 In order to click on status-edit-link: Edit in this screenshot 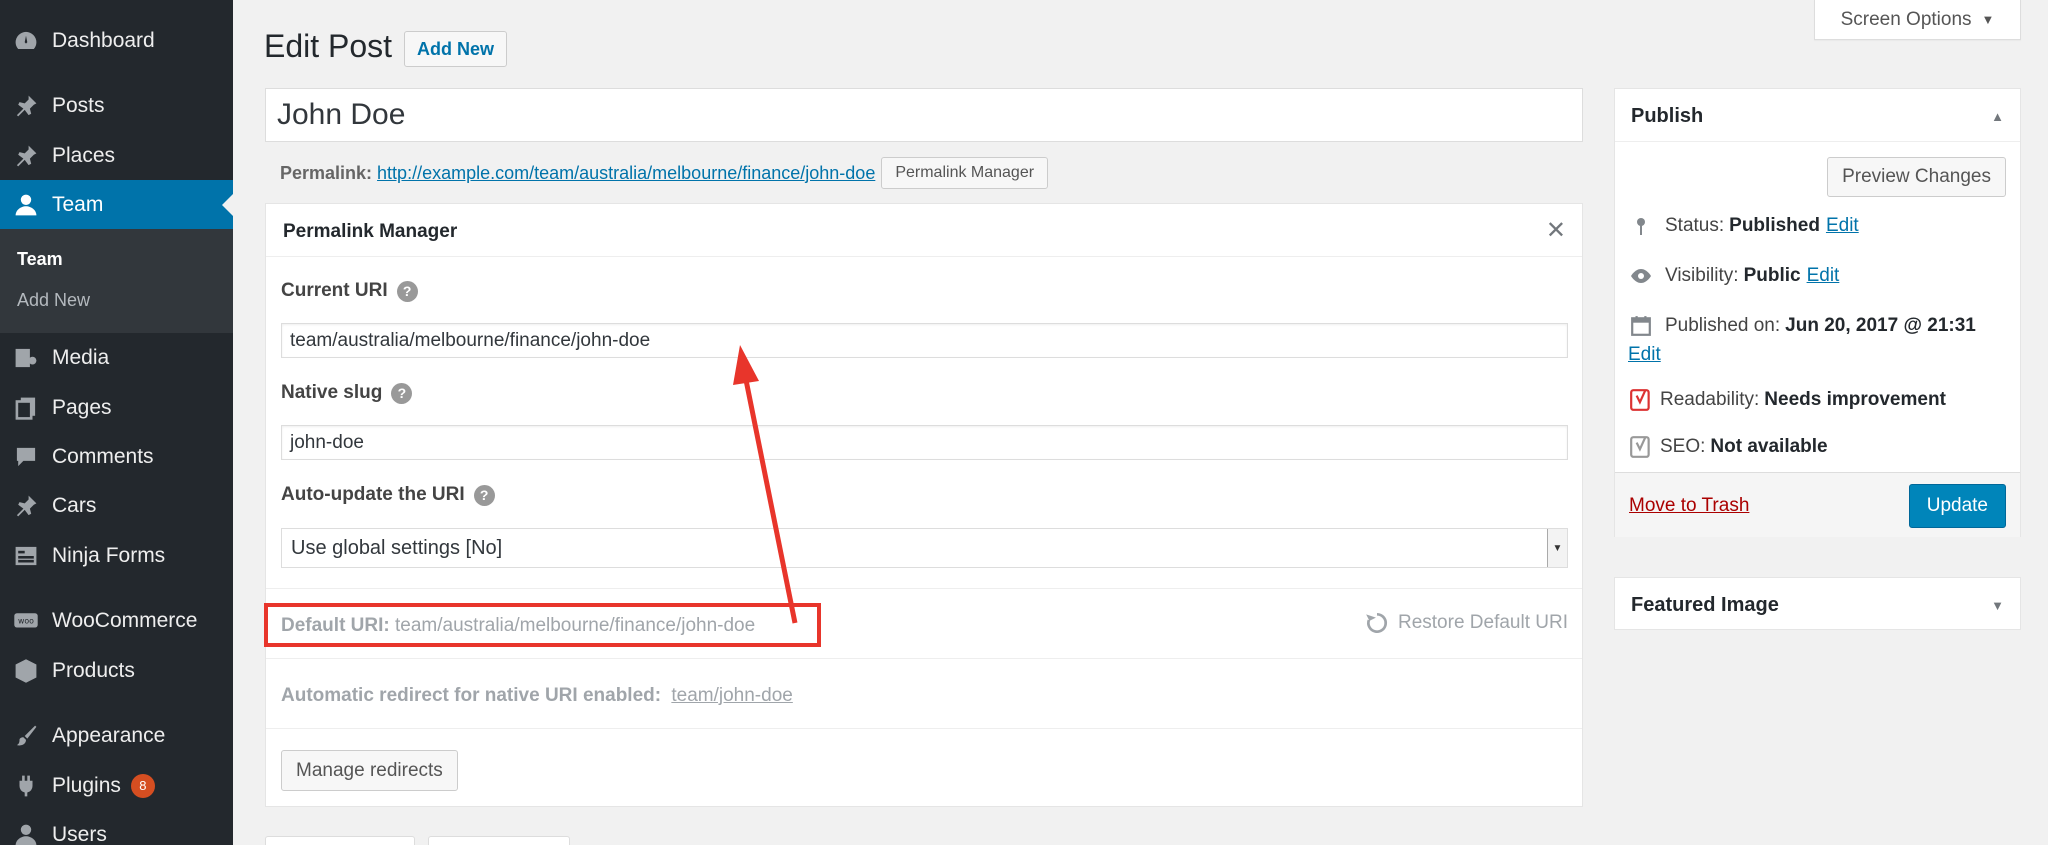, I will do `click(1842, 226)`.